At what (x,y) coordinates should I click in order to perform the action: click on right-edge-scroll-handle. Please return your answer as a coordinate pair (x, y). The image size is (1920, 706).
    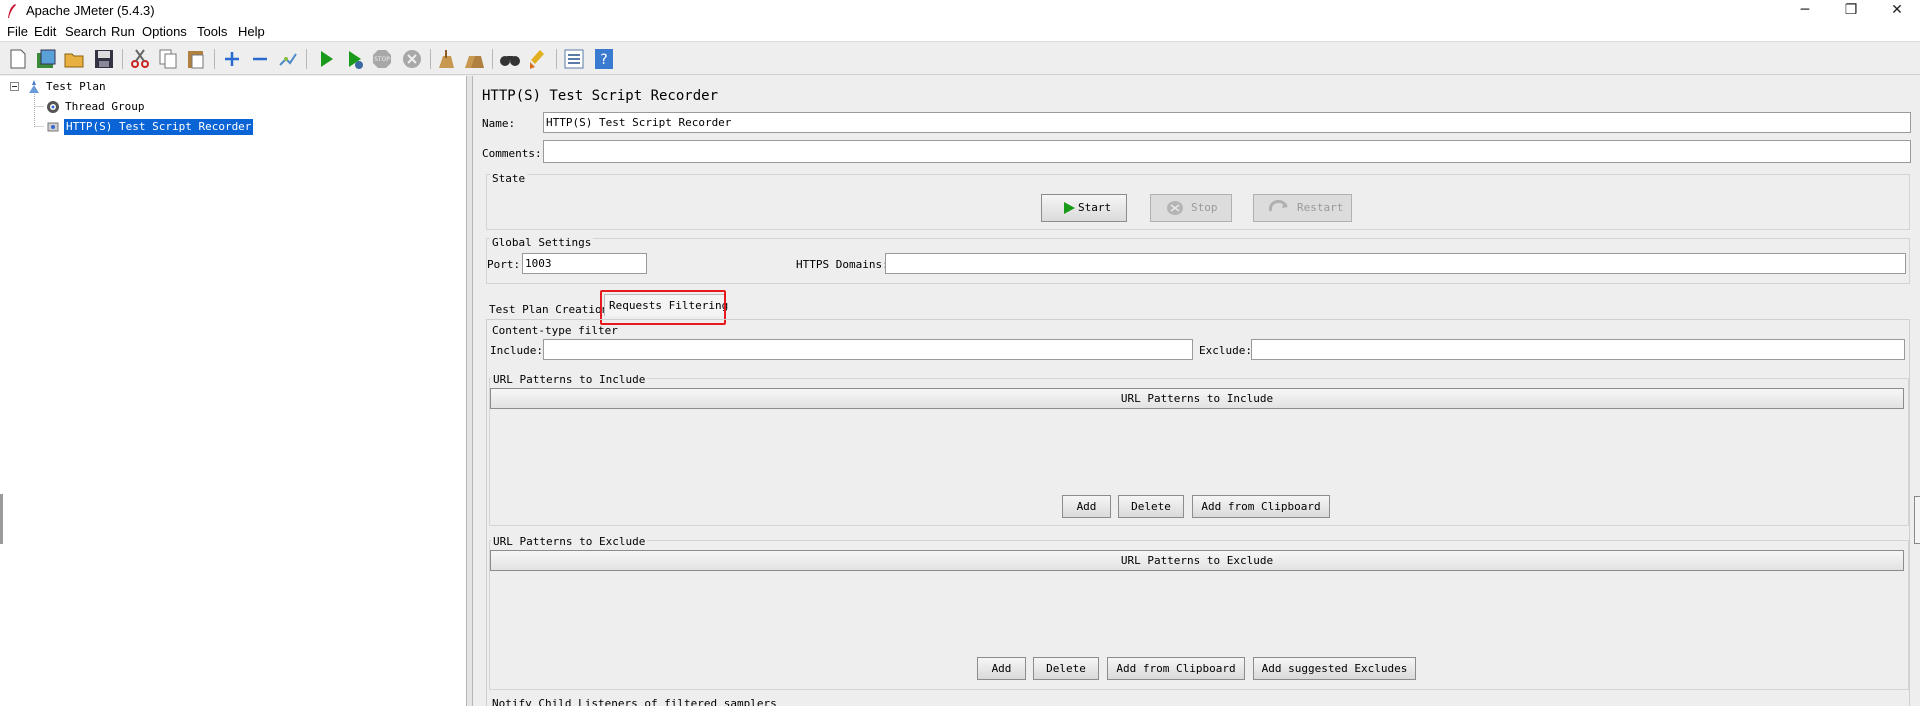
    Looking at the image, I should click on (1917, 520).